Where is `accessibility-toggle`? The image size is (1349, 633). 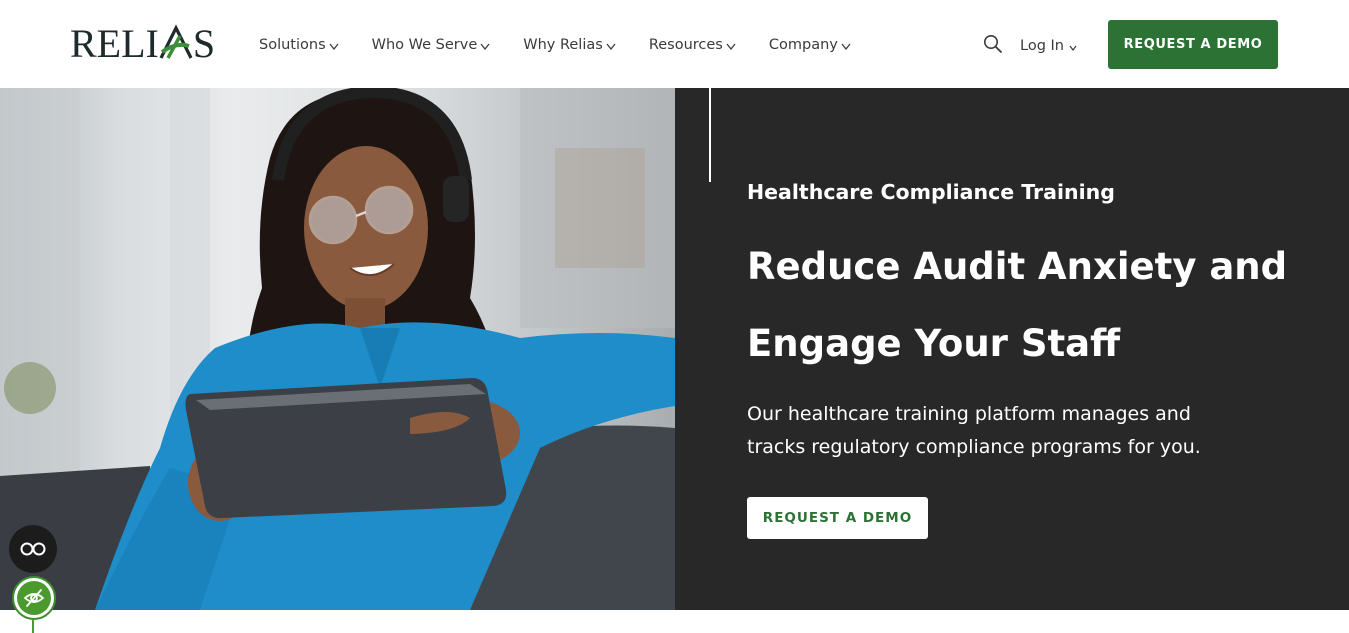
accessibility-toggle is located at coordinates (34, 598).